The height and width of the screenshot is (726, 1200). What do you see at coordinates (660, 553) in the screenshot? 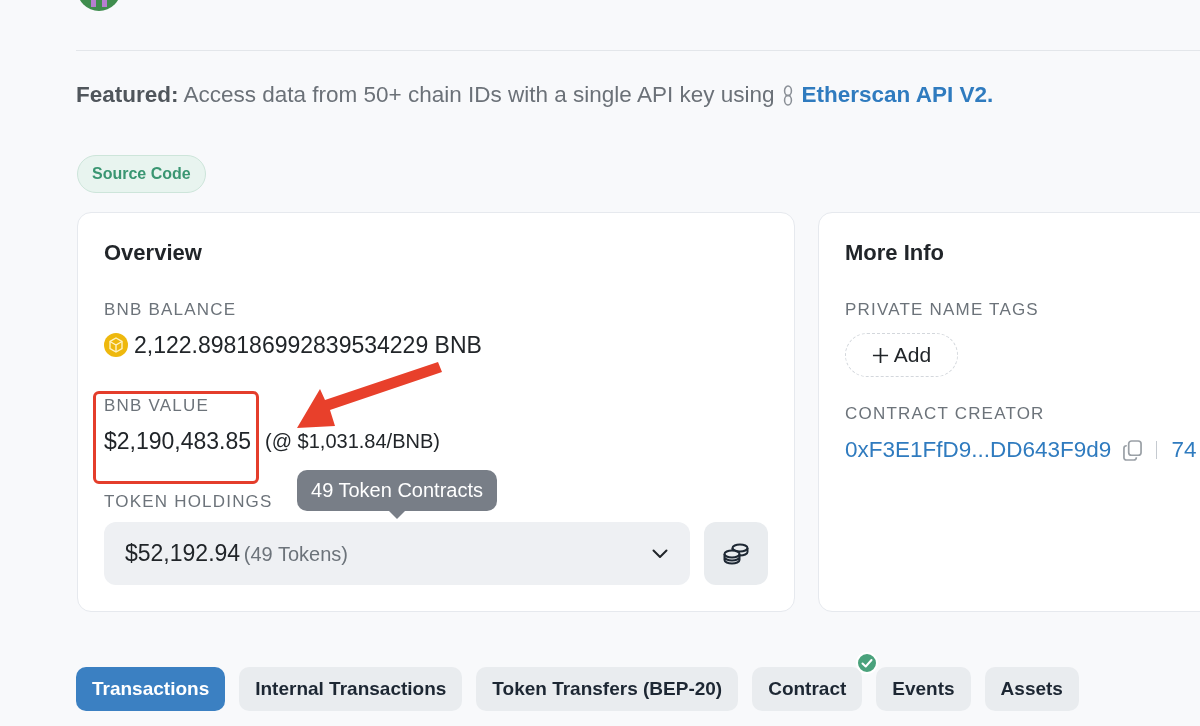
I see `chevron-down-icon` at bounding box center [660, 553].